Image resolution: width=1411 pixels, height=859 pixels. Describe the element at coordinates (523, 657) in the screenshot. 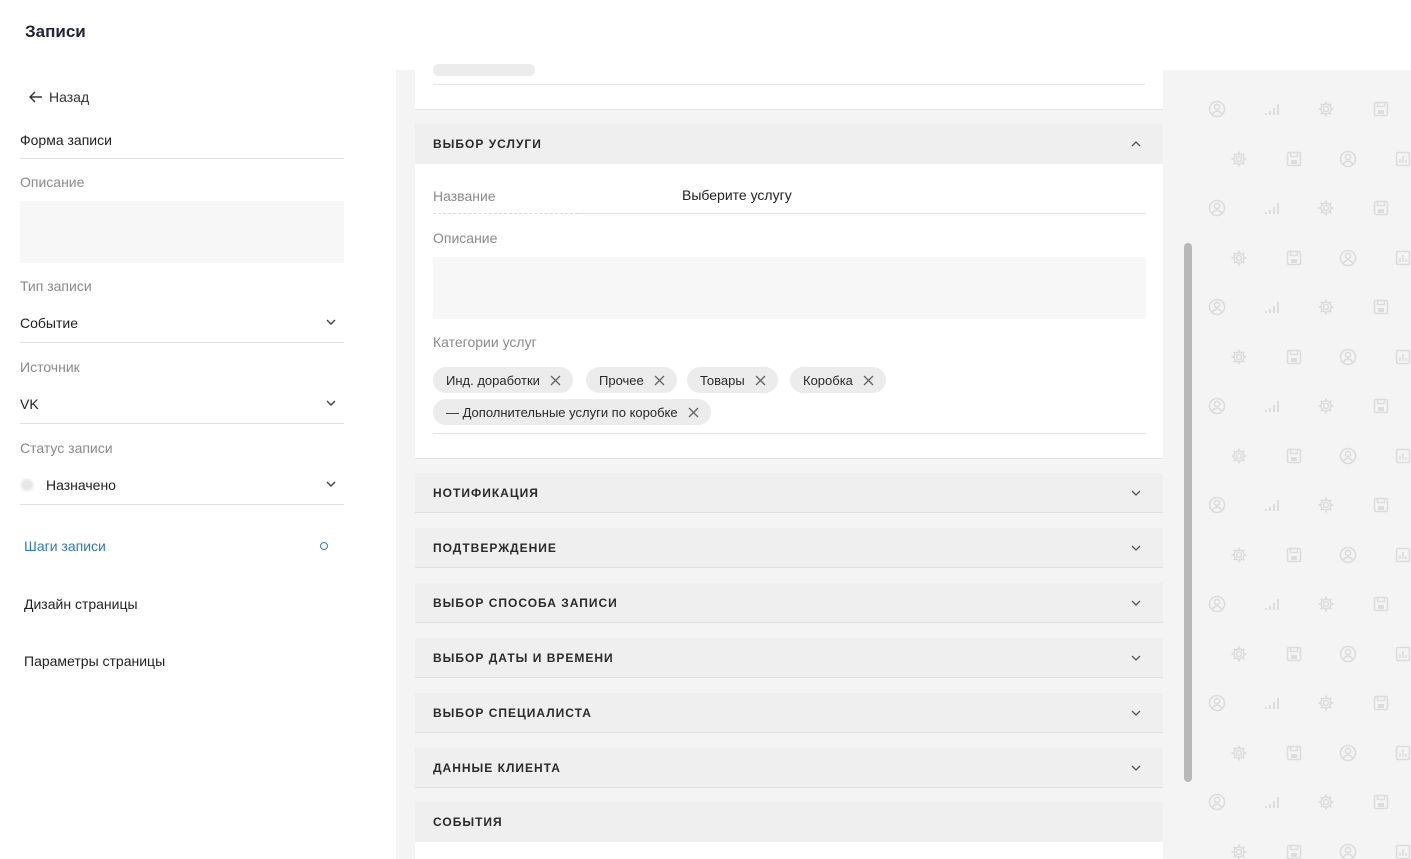

I see `section-title: ВЫБОР ДАТЫ И ВРЕМЕНИ` at that location.